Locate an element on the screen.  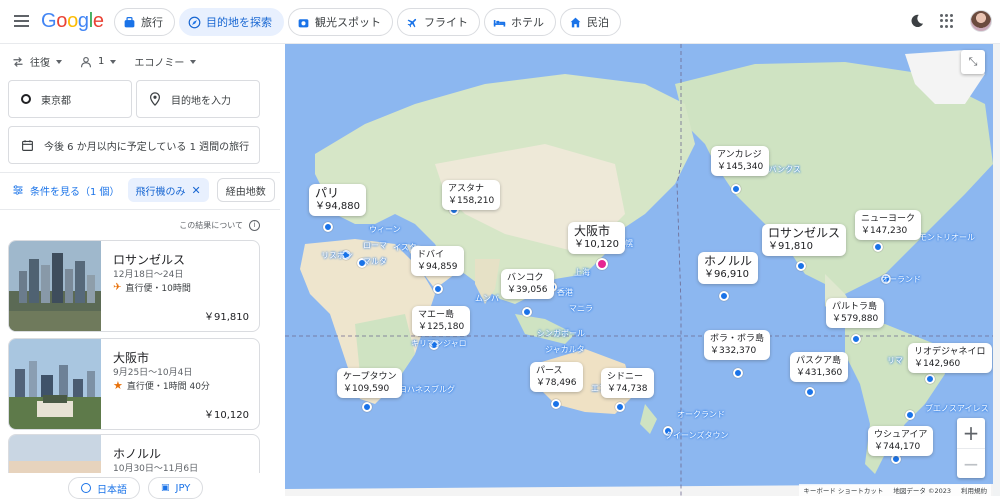
map-price-label: 大阪市 ￥10,120 is located at coordinates (596, 238).